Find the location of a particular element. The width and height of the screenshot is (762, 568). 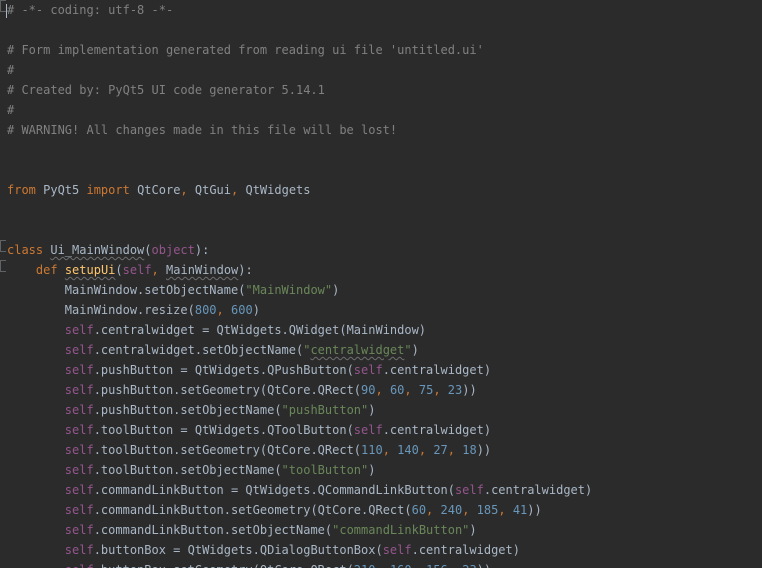

code-line: MainWindow.setObjectName("MainWindow") is located at coordinates (299, 290).